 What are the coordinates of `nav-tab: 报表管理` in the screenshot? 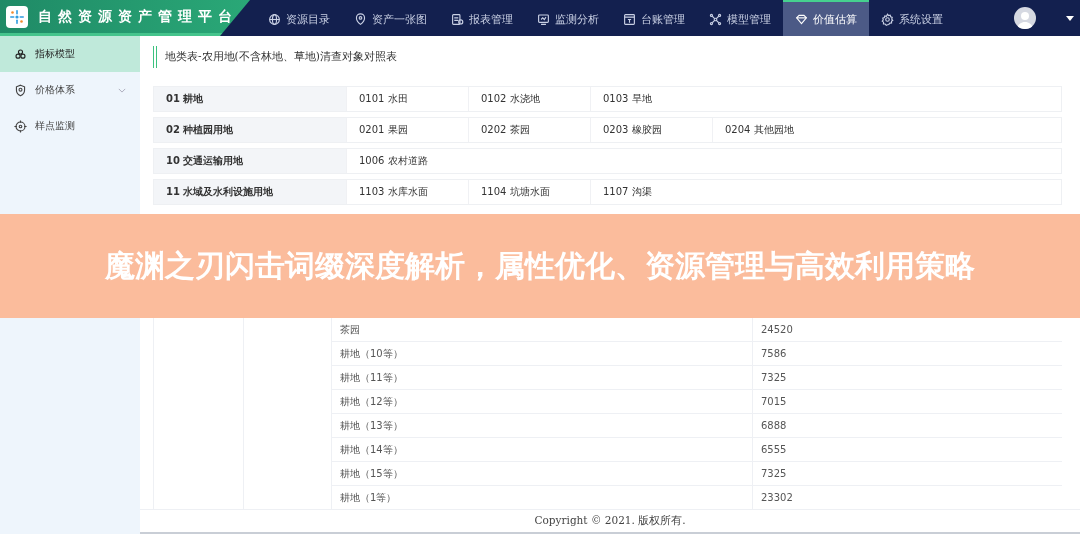 It's located at (482, 18).